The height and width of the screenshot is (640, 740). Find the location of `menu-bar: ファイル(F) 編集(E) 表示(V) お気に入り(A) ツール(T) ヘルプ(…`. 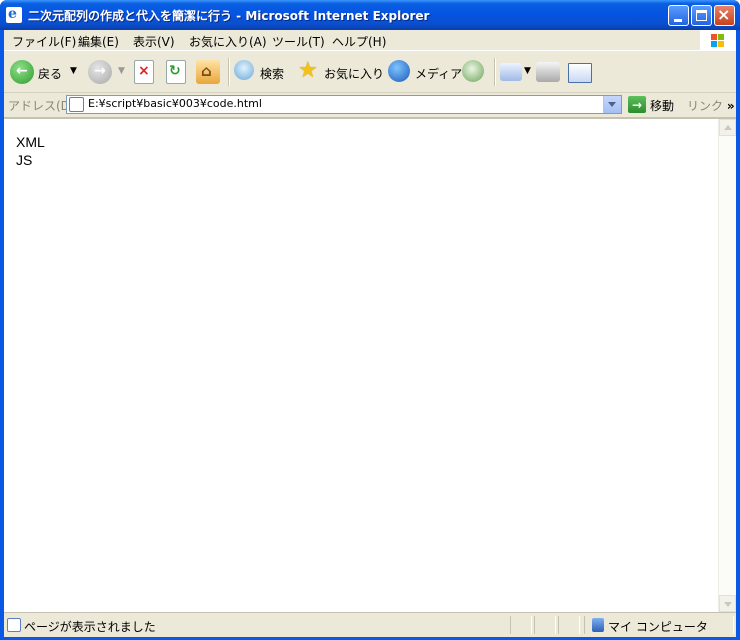

menu-bar: ファイル(F) 編集(E) 表示(V) お気に入り(A) ツール(T) ヘルプ(… is located at coordinates (370, 40).